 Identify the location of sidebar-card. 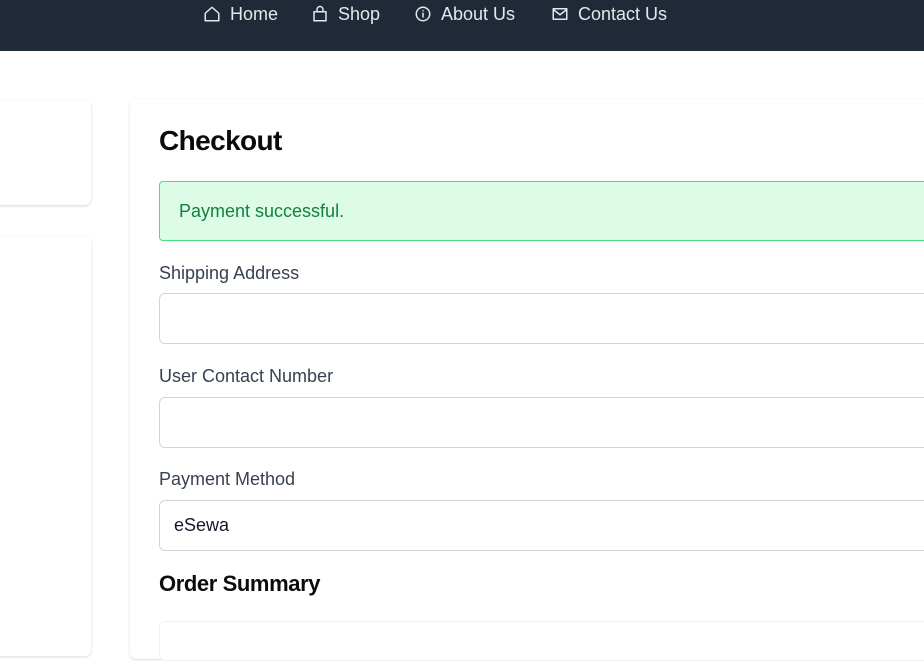
(45, 153).